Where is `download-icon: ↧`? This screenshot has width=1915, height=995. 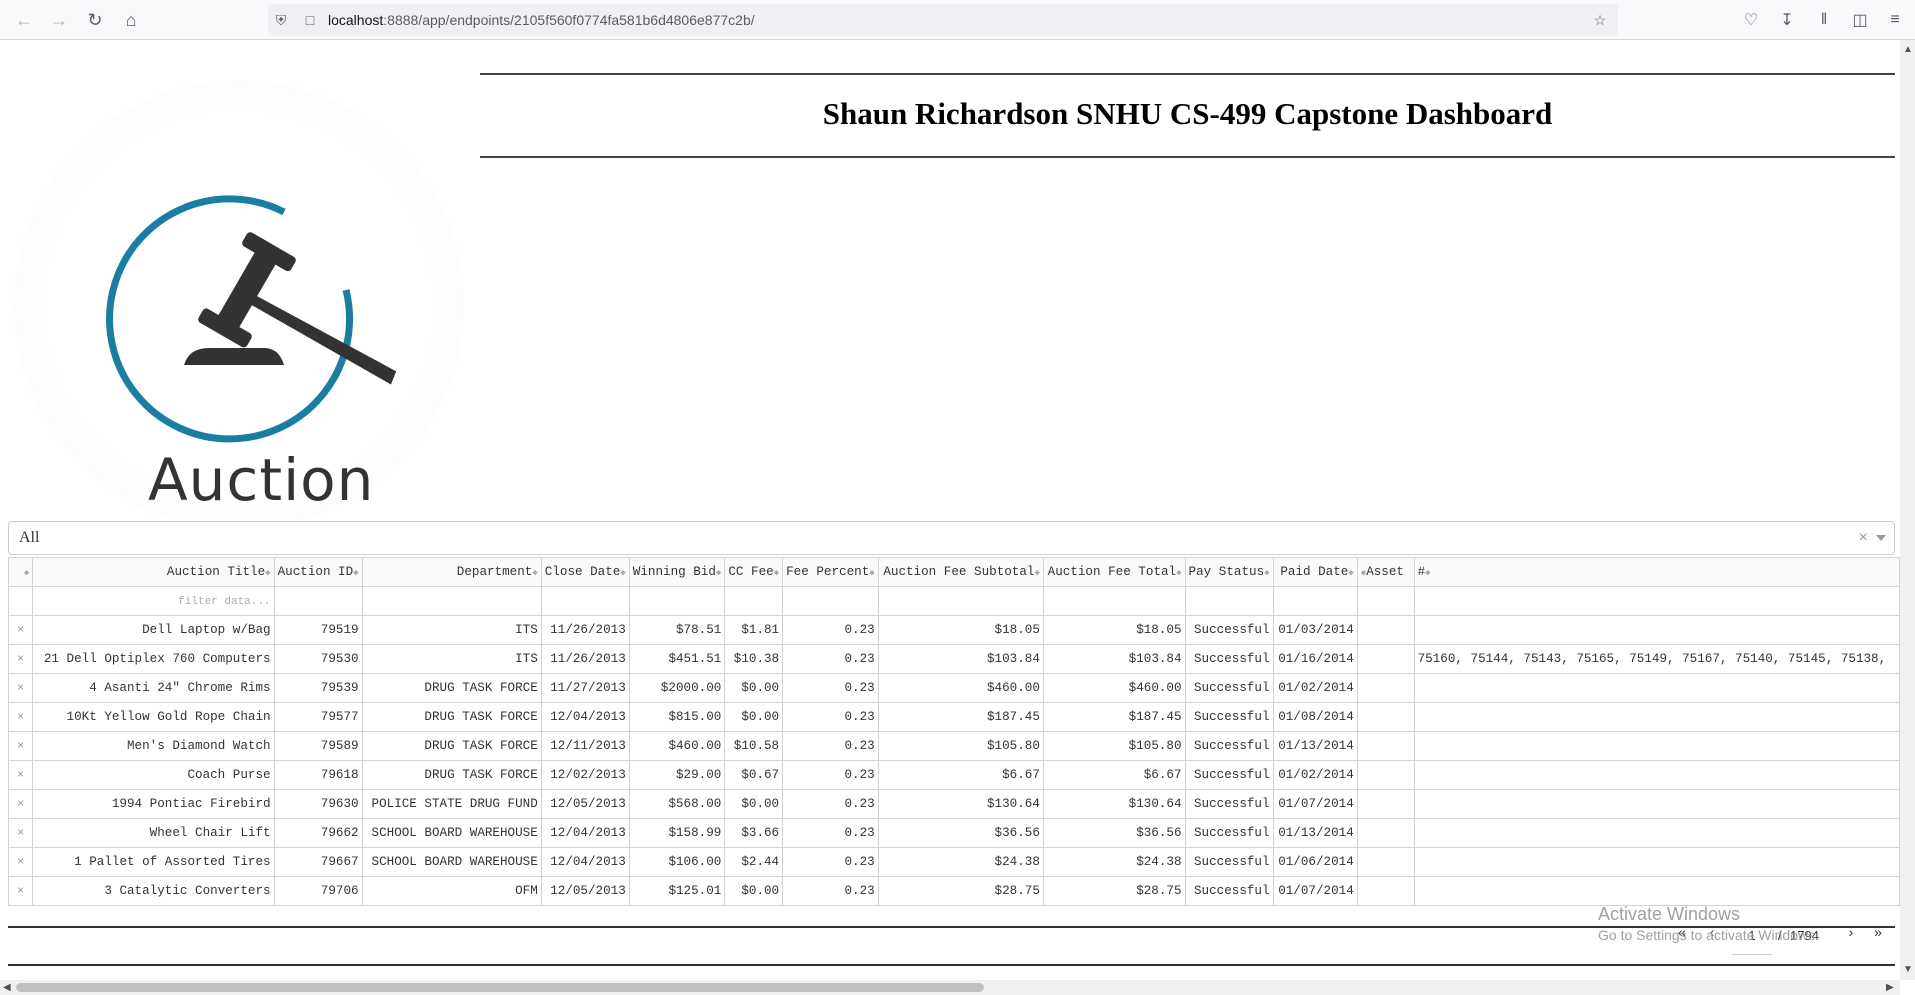 download-icon: ↧ is located at coordinates (1787, 20).